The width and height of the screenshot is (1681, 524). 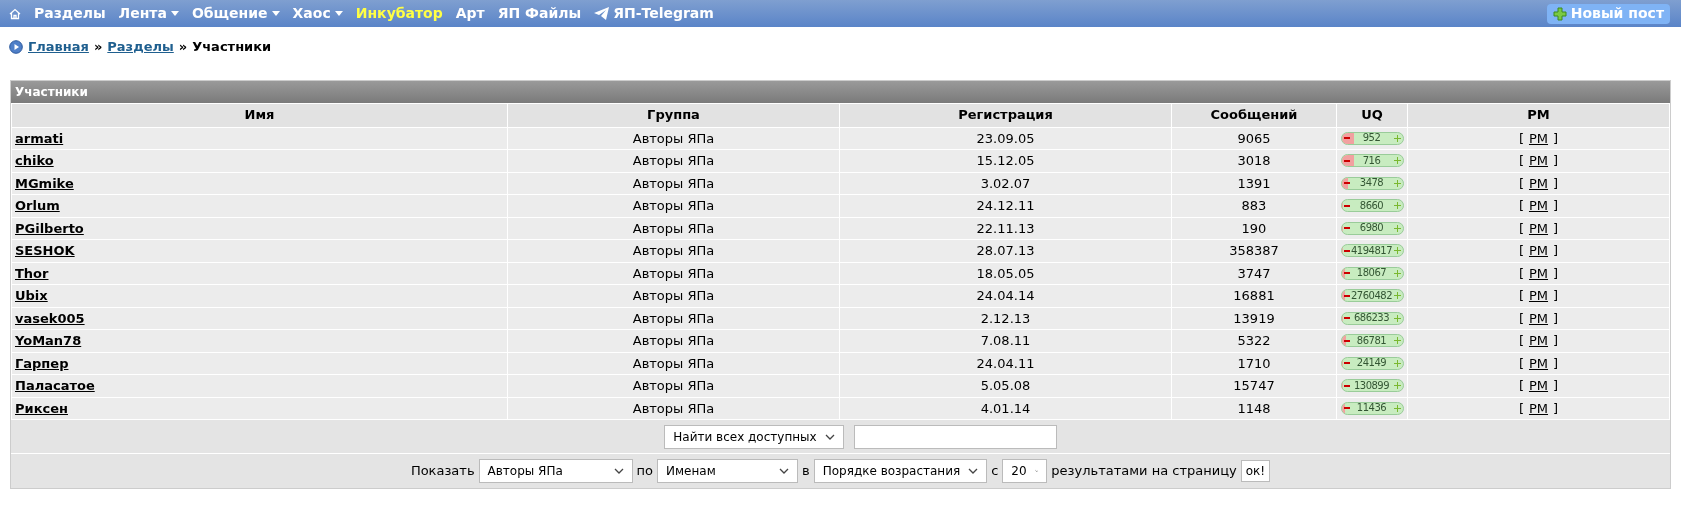 What do you see at coordinates (55, 385) in the screenshot?
I see `member-link: Паласатое` at bounding box center [55, 385].